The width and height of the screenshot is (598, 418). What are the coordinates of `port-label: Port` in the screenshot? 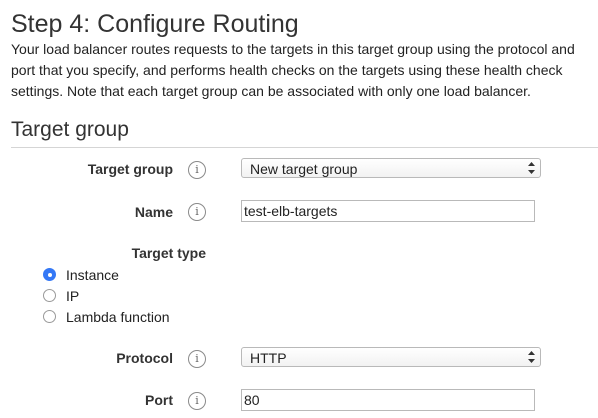 It's located at (159, 400).